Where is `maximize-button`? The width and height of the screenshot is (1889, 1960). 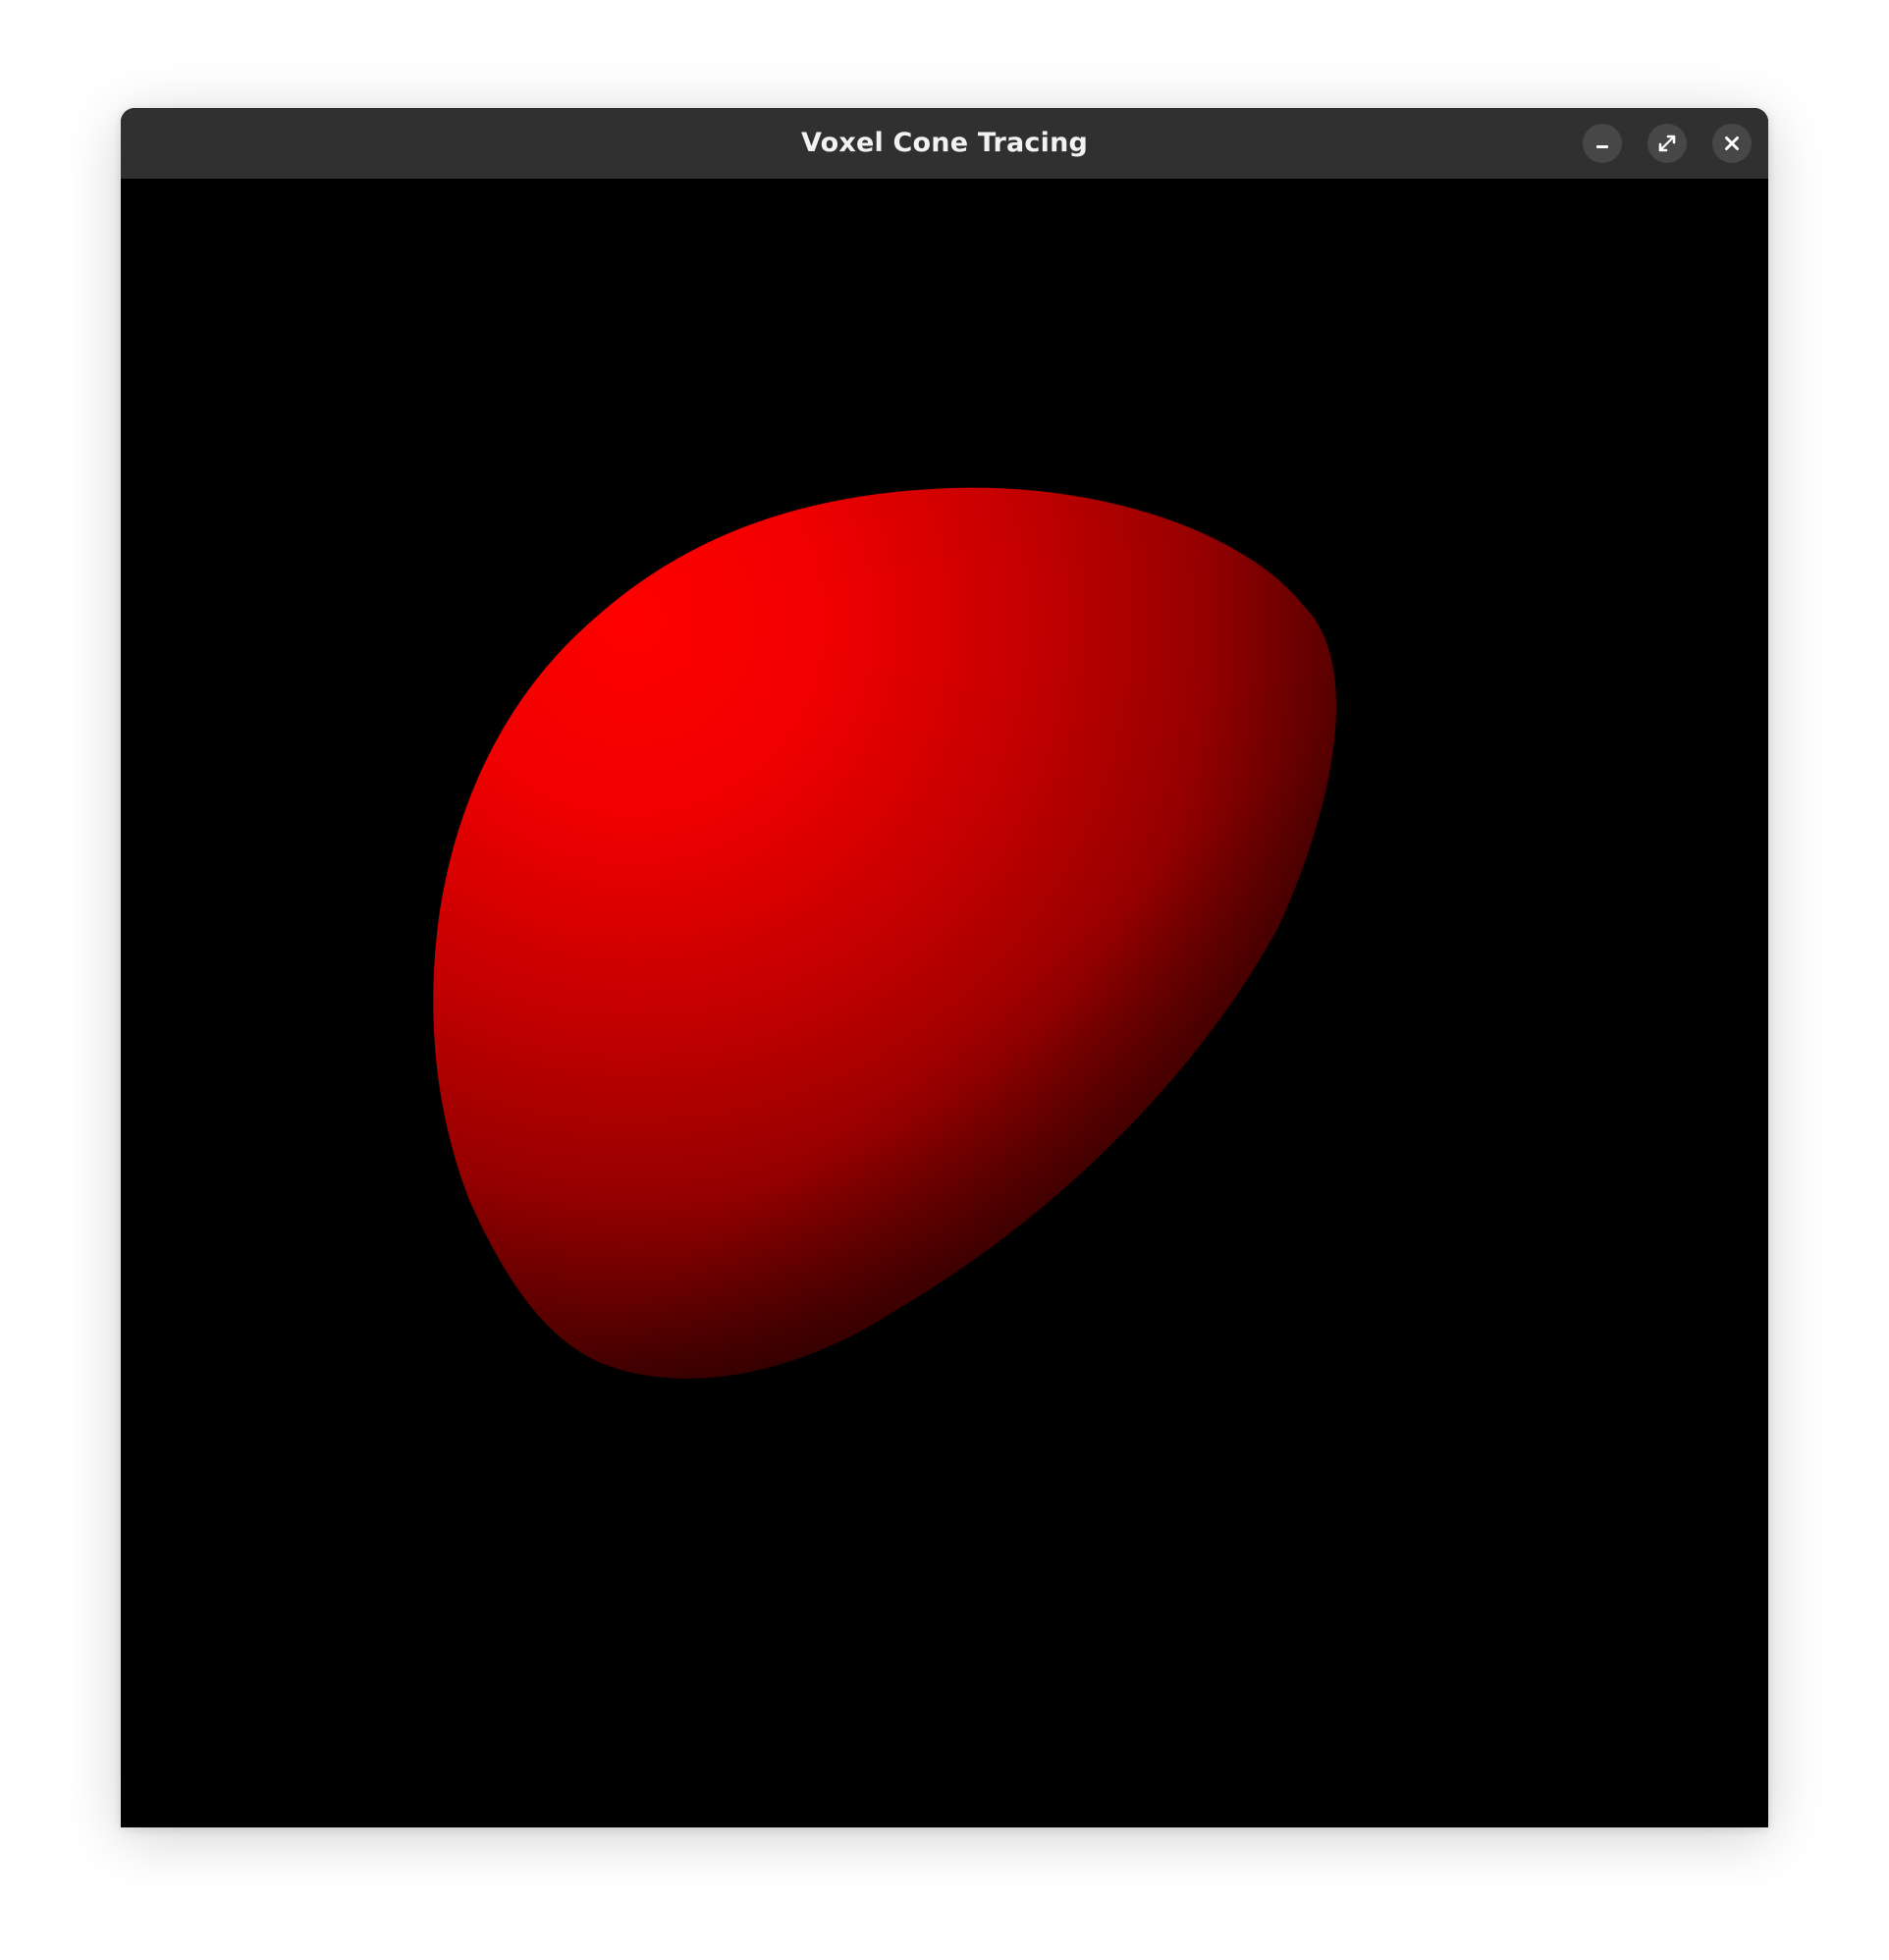 maximize-button is located at coordinates (1667, 143).